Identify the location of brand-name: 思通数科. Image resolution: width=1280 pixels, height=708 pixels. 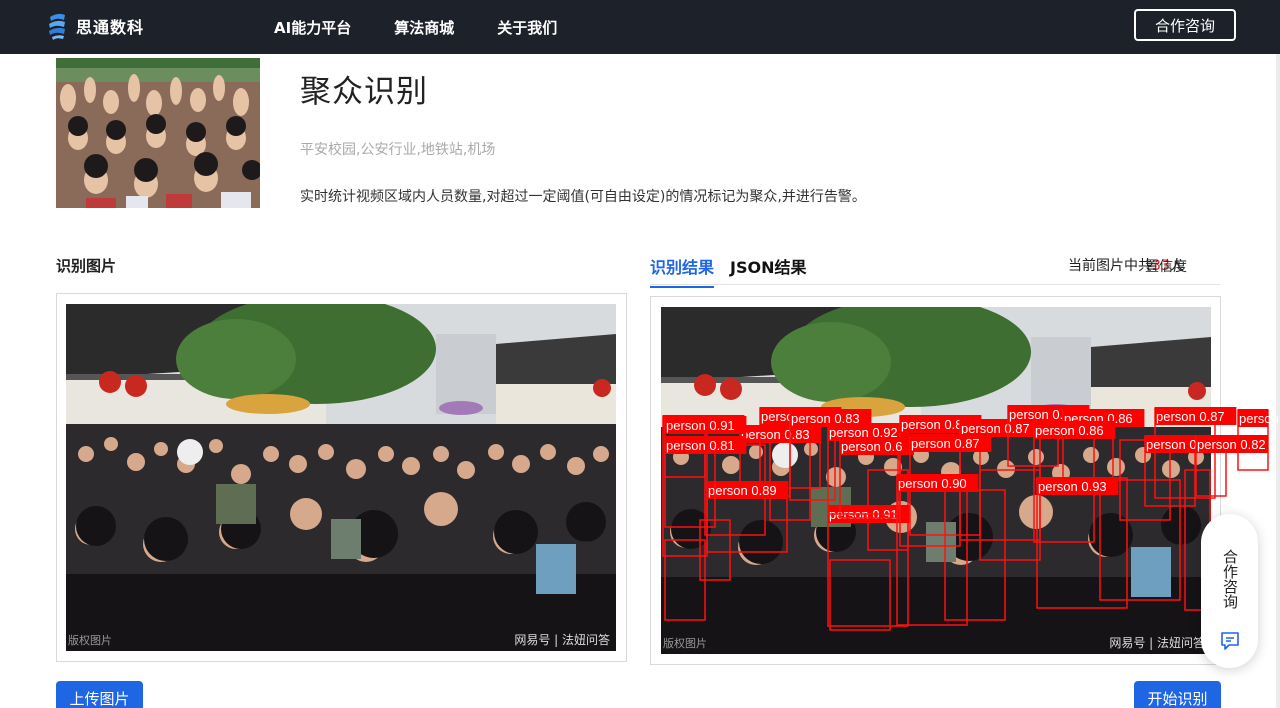
(110, 27).